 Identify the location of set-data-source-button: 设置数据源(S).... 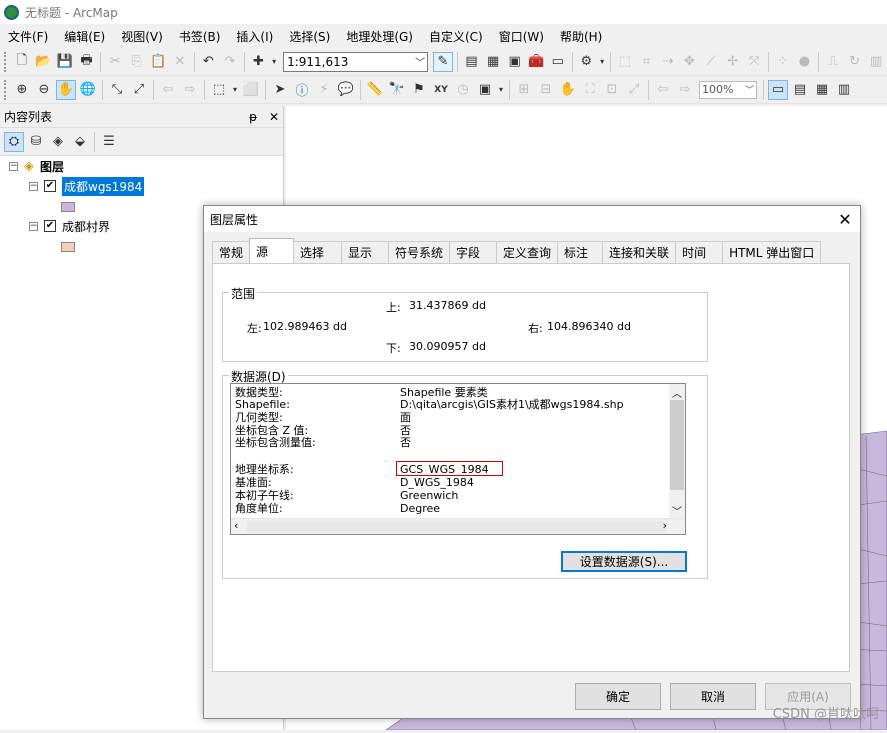
(624, 561).